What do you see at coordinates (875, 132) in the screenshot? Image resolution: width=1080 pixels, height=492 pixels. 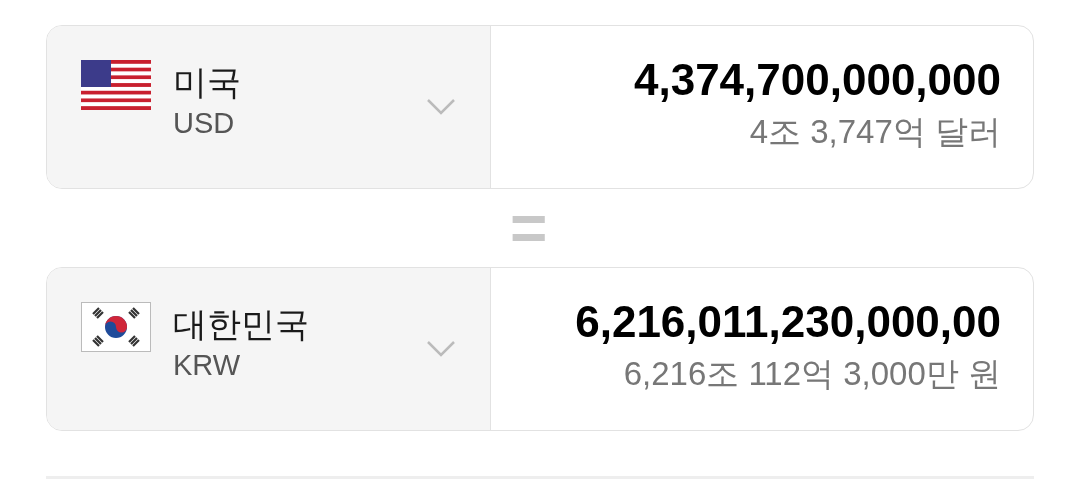 I see `amount-in-words: 4조 3,747억 달러` at bounding box center [875, 132].